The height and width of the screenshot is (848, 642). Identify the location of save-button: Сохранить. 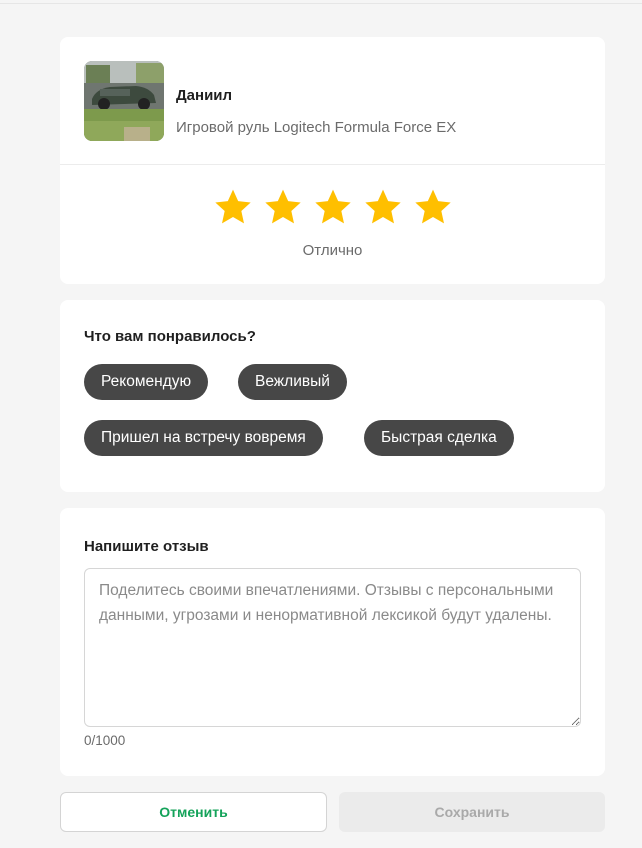
(472, 812).